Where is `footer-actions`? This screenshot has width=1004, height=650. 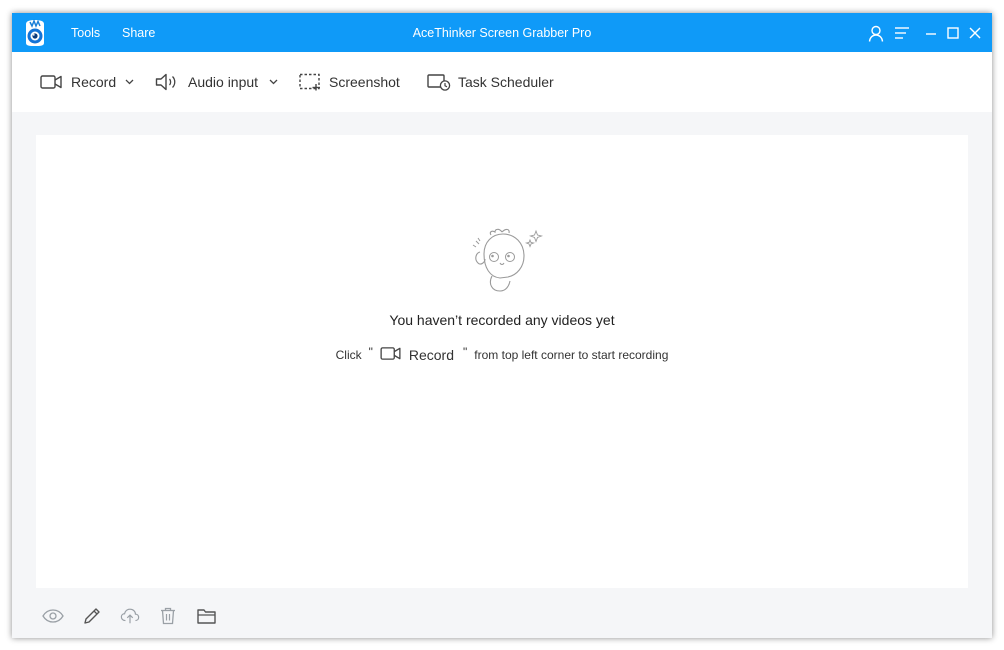
footer-actions is located at coordinates (138, 616).